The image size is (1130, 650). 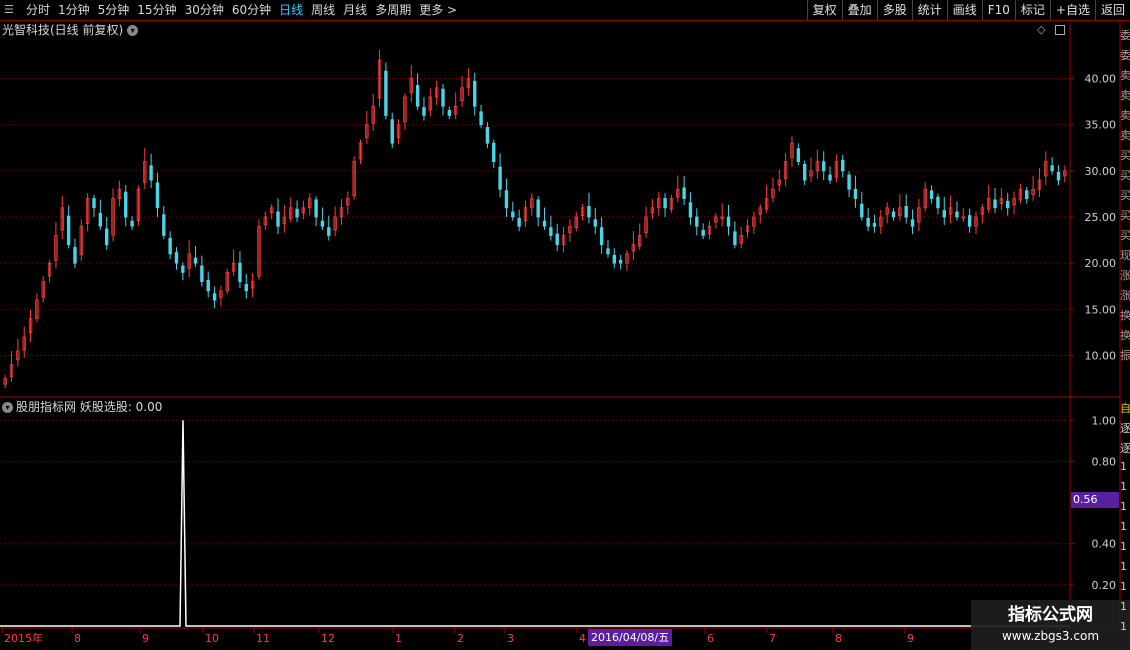 I want to click on period-tab: 分时, so click(x=38, y=10).